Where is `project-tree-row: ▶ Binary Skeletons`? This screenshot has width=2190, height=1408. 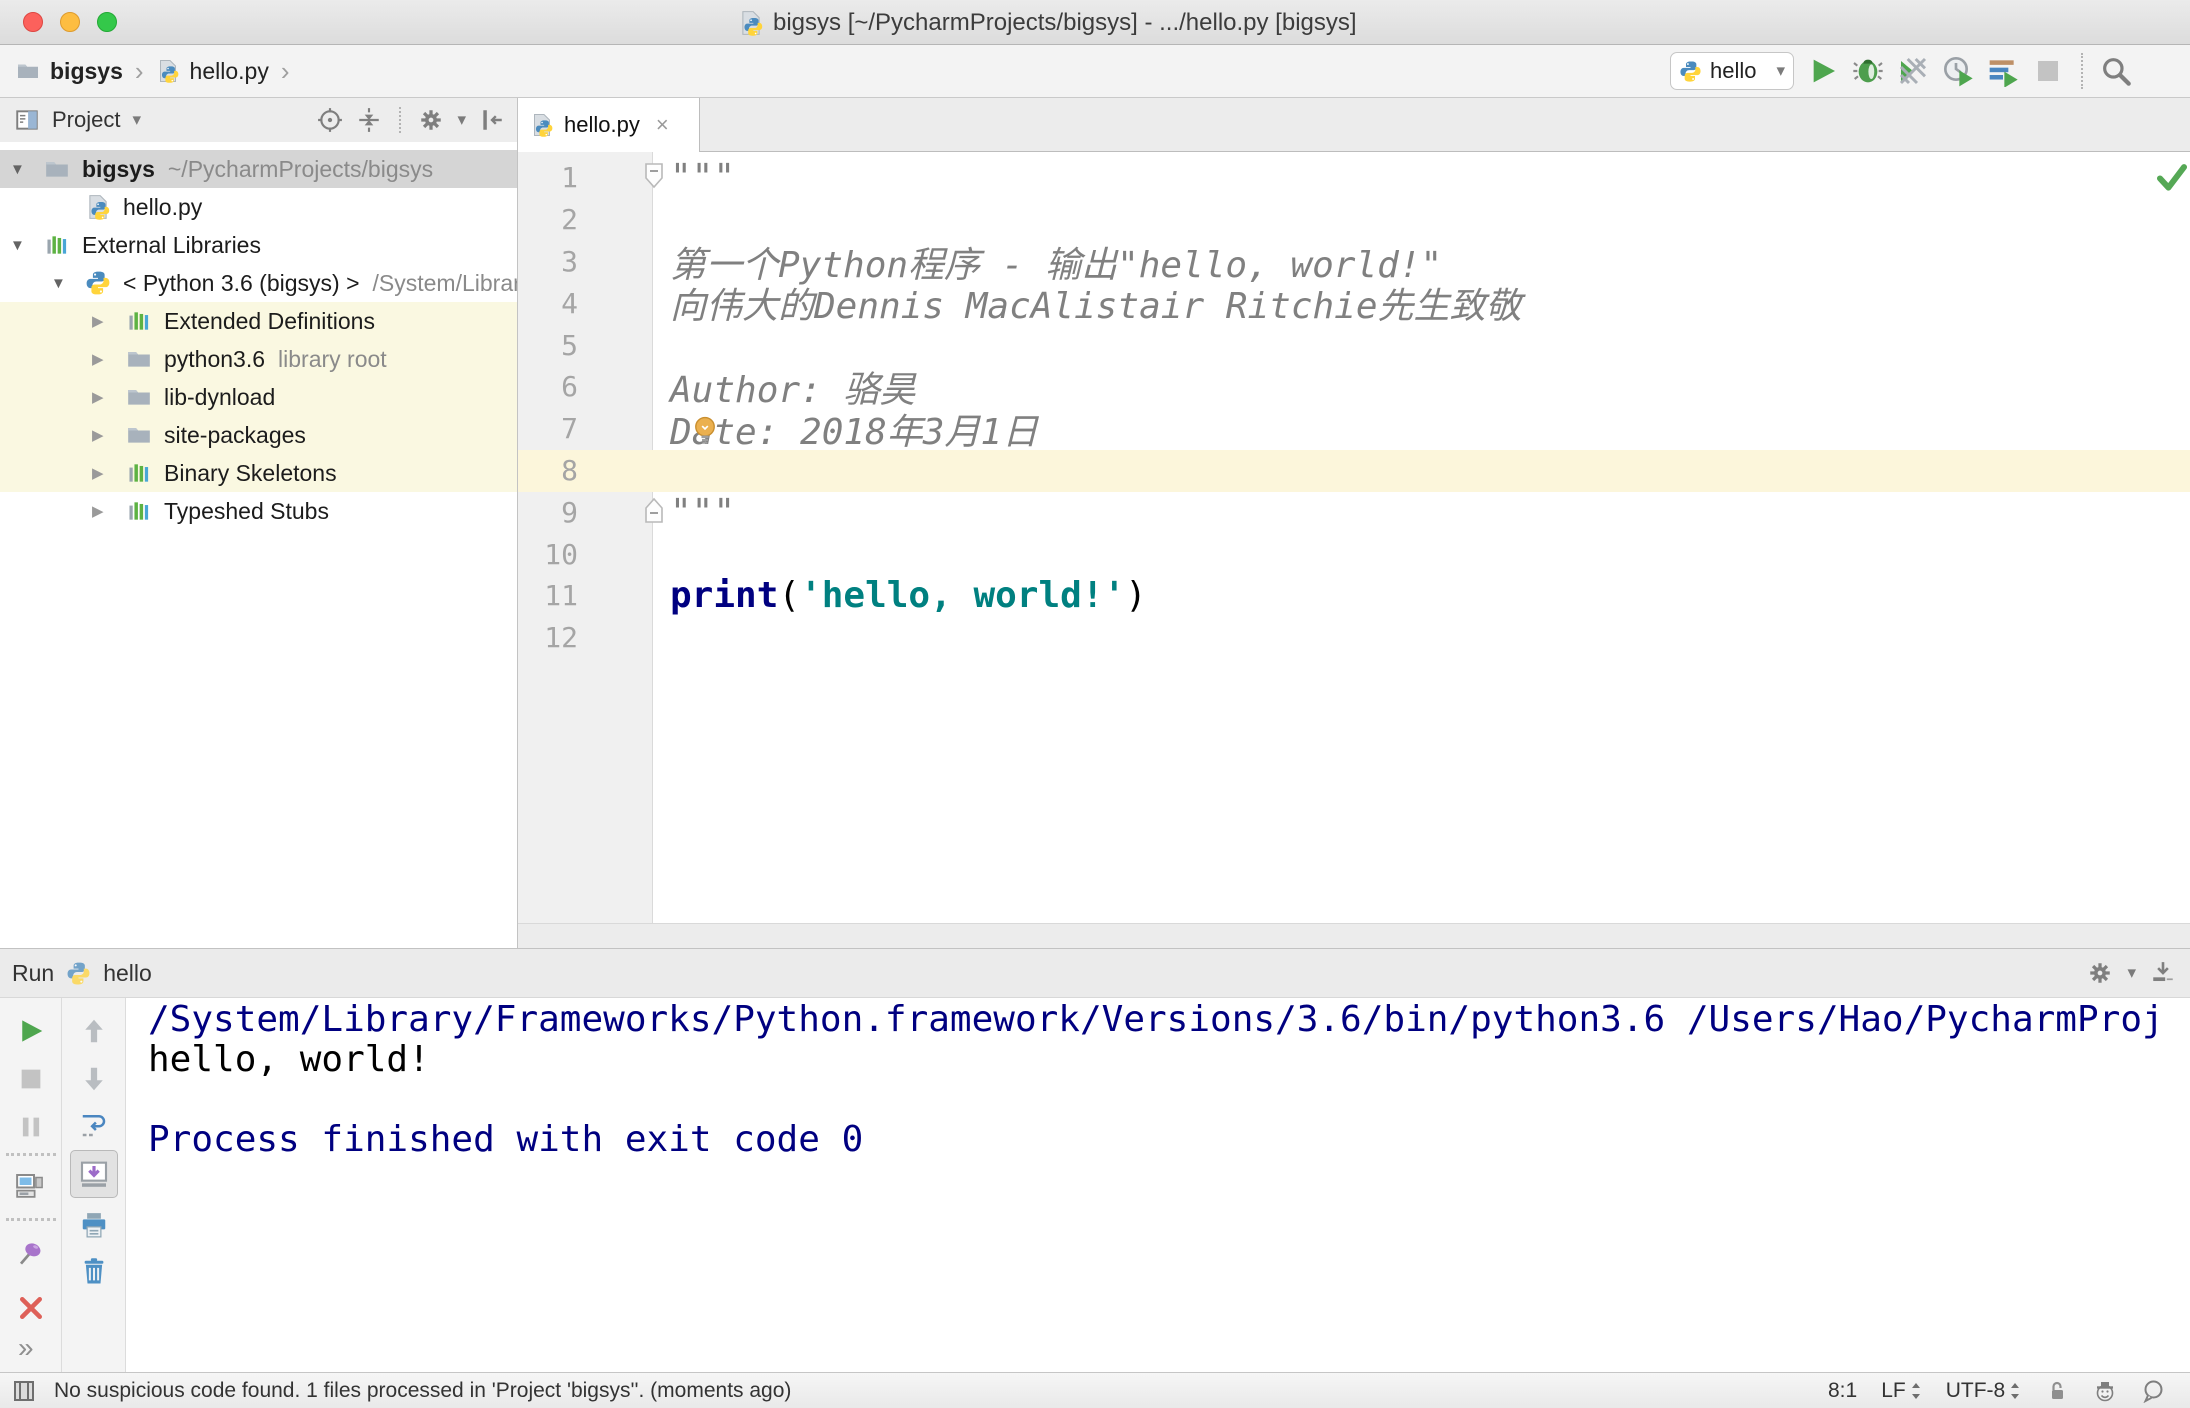 project-tree-row: ▶ Binary Skeletons is located at coordinates (258, 473).